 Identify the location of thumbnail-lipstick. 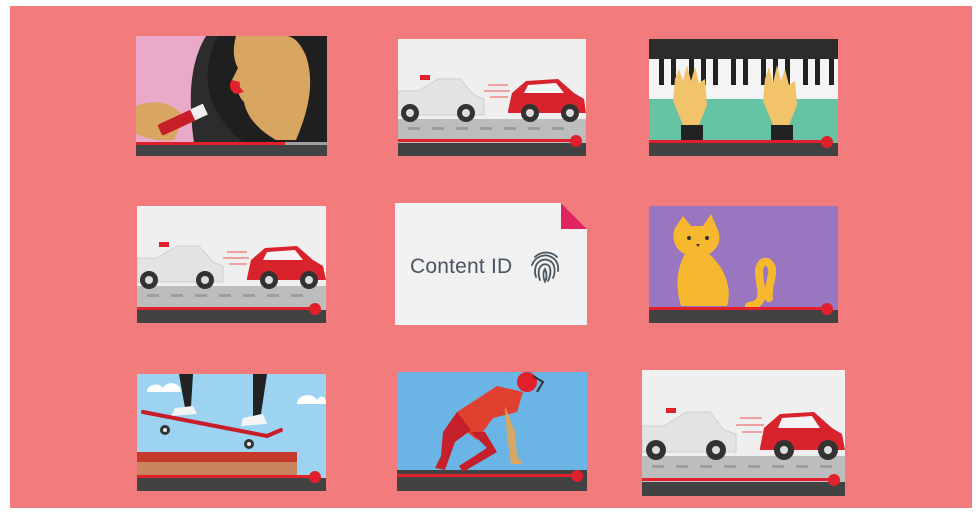
(231, 96).